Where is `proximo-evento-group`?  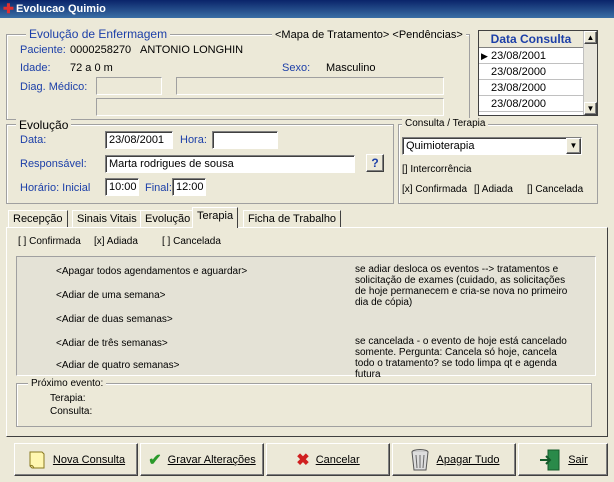 proximo-evento-group is located at coordinates (304, 405).